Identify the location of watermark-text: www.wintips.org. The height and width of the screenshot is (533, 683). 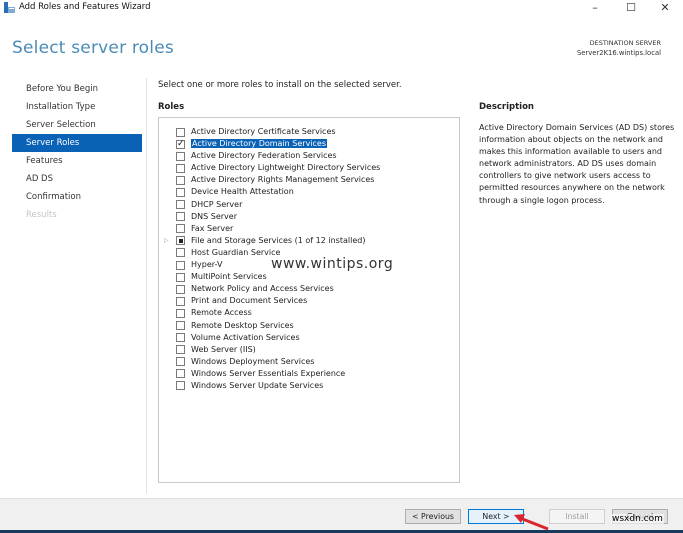
(332, 264).